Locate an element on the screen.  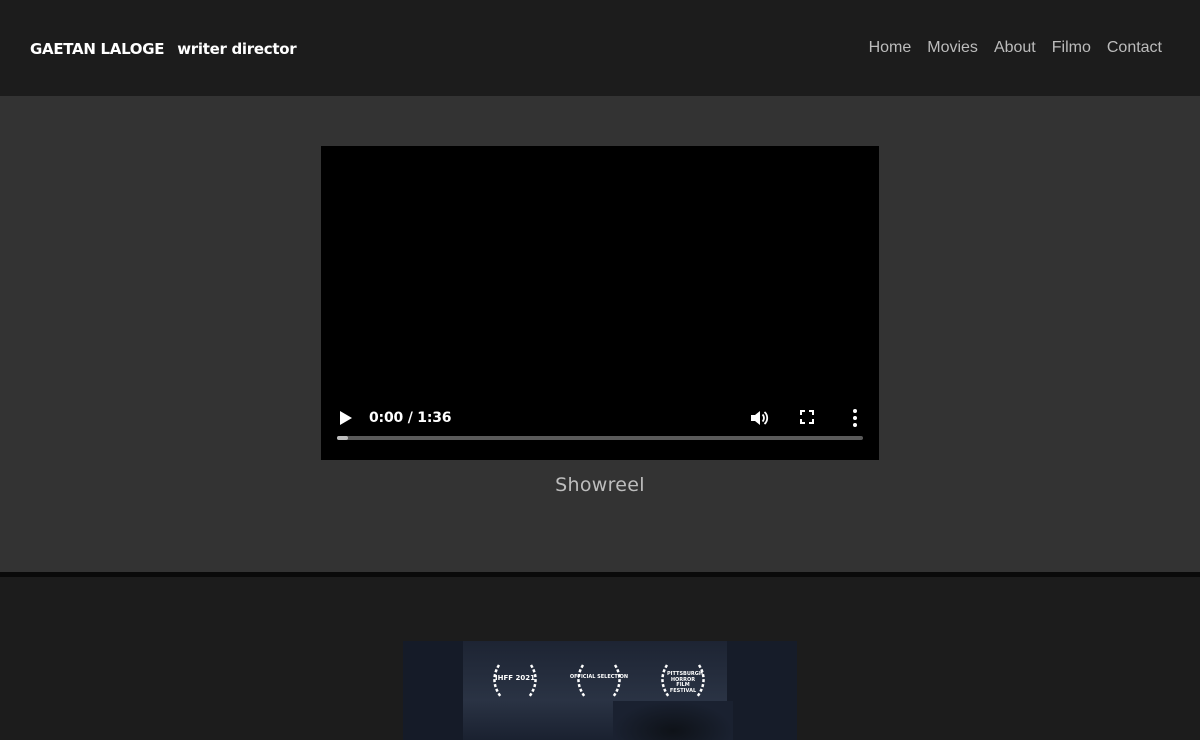
laurel-icon is located at coordinates (599, 681).